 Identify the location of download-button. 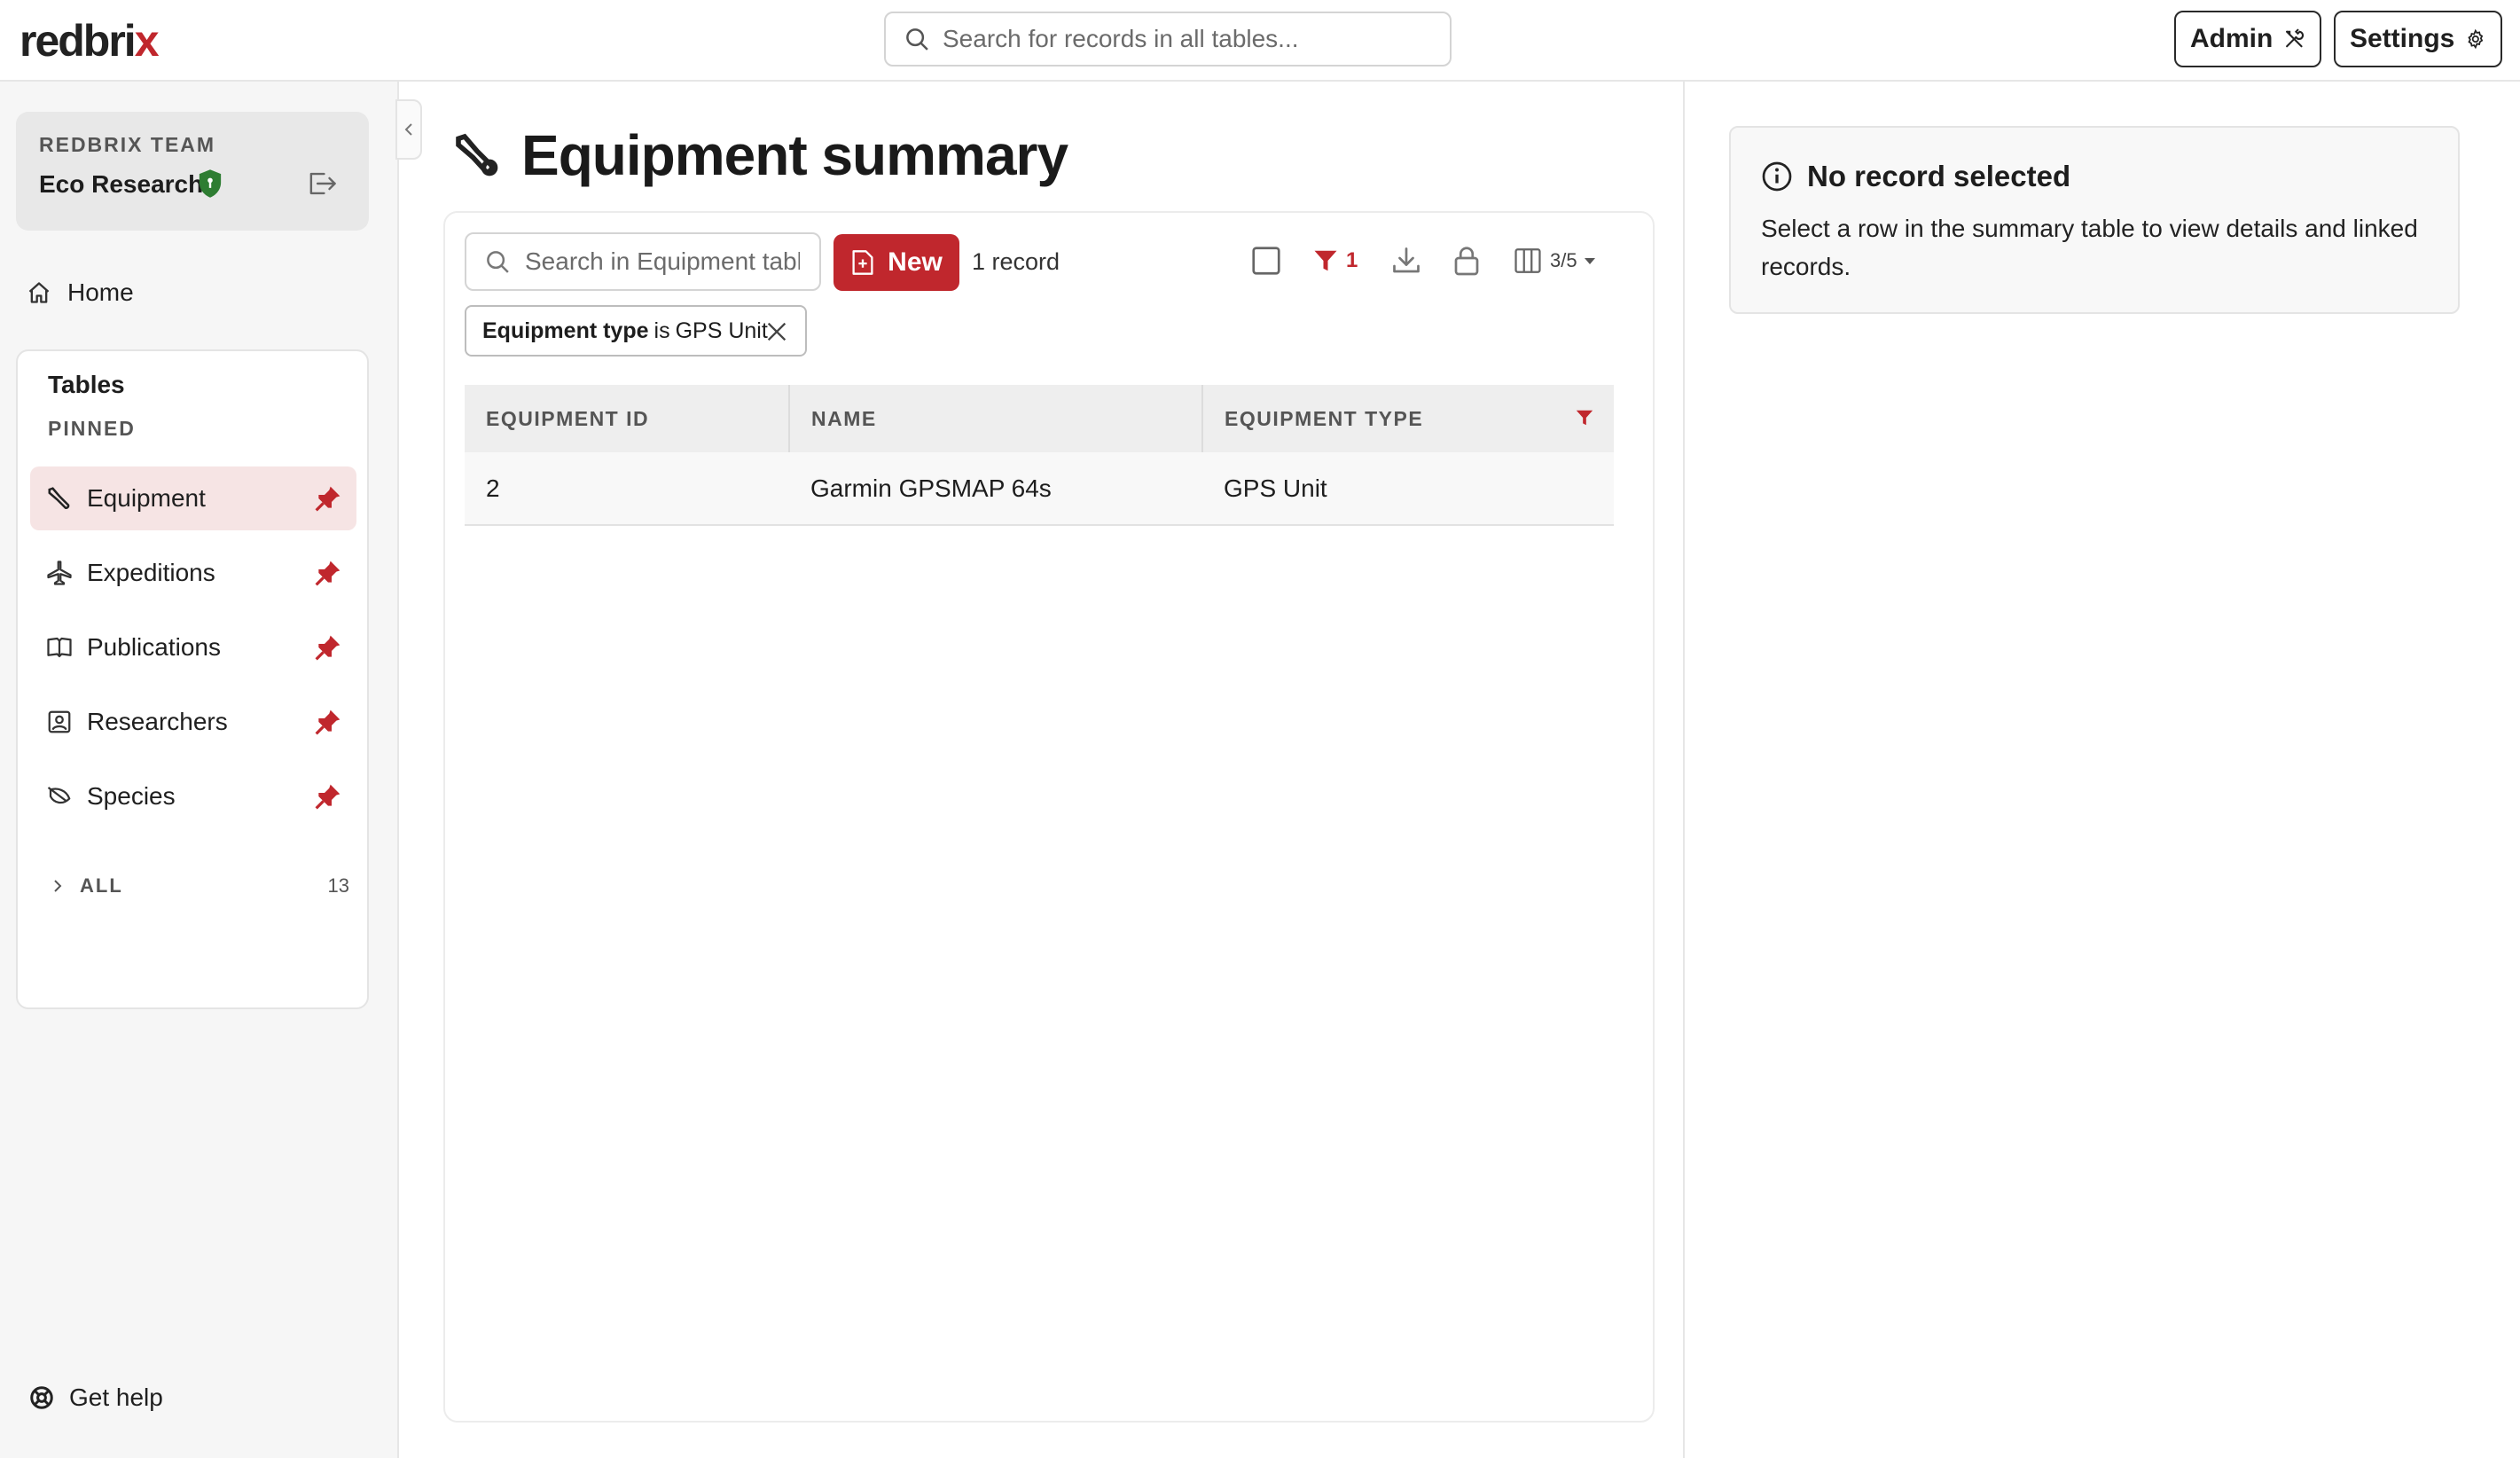
(1406, 260).